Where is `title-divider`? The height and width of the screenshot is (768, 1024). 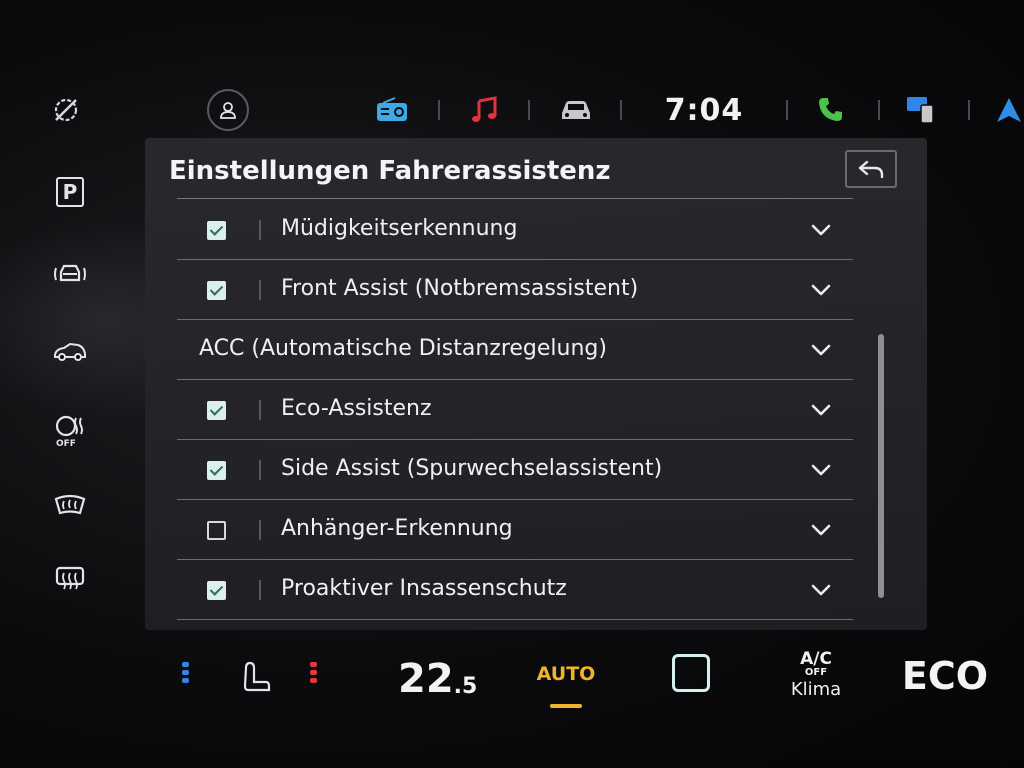
title-divider is located at coordinates (515, 198).